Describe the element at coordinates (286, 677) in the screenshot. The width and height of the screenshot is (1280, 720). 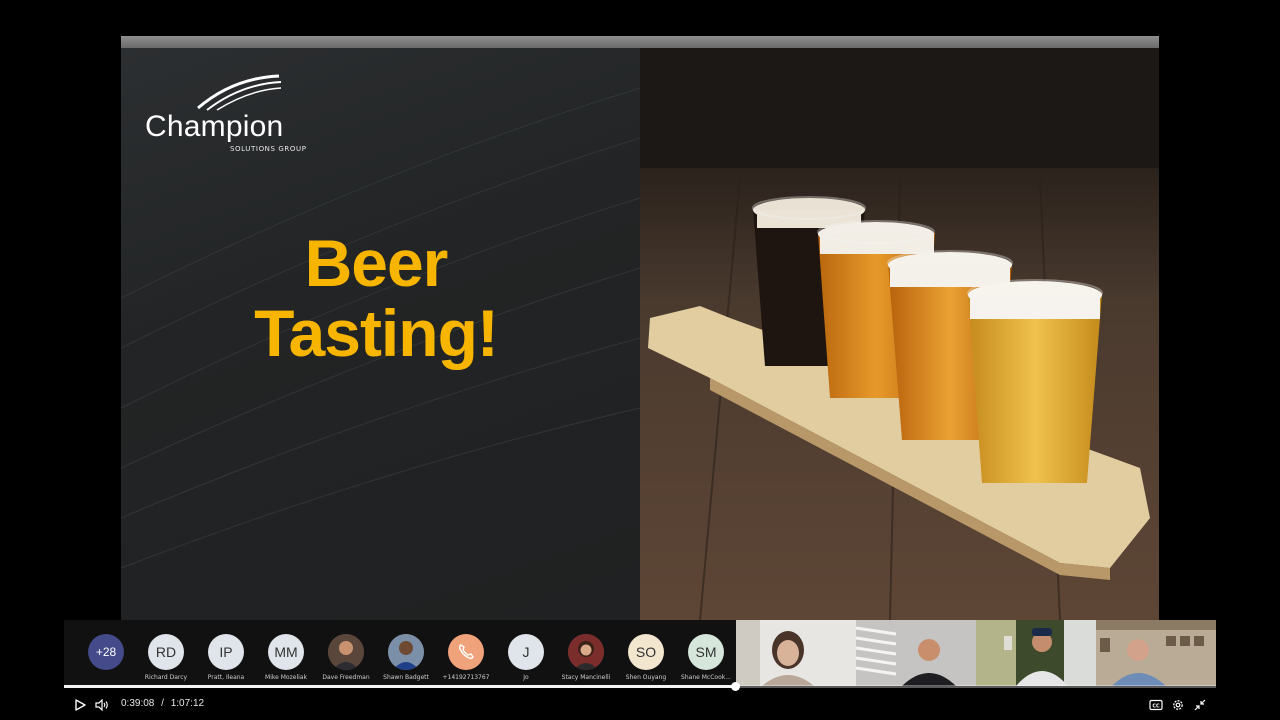
I see `participant-name: Mike Mozeliak` at that location.